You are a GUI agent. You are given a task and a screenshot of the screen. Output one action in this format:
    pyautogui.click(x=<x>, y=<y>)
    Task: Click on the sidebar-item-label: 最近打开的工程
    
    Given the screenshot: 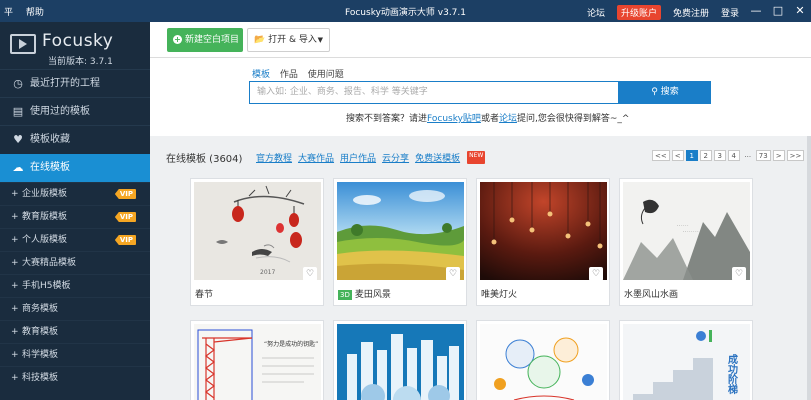 What is the action you would take?
    pyautogui.click(x=65, y=83)
    